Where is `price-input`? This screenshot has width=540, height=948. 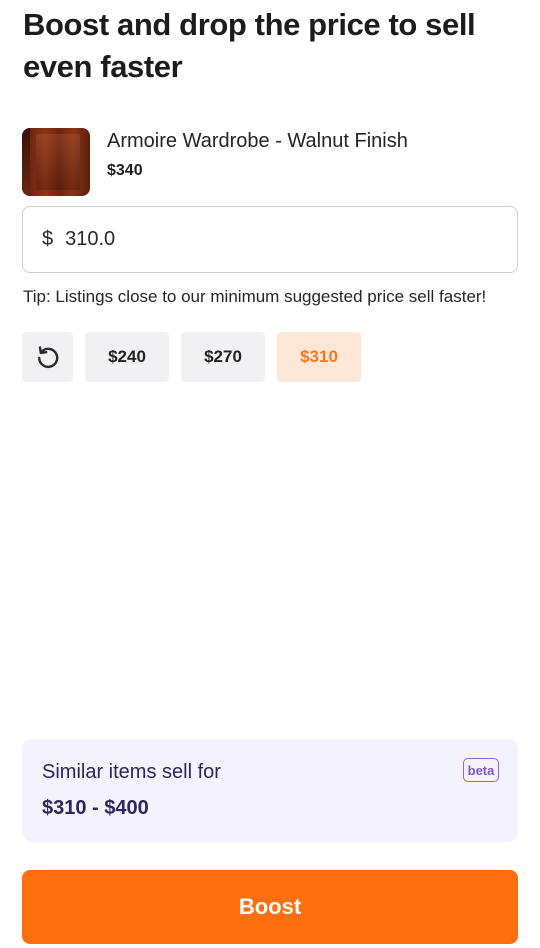
price-input is located at coordinates (265, 239).